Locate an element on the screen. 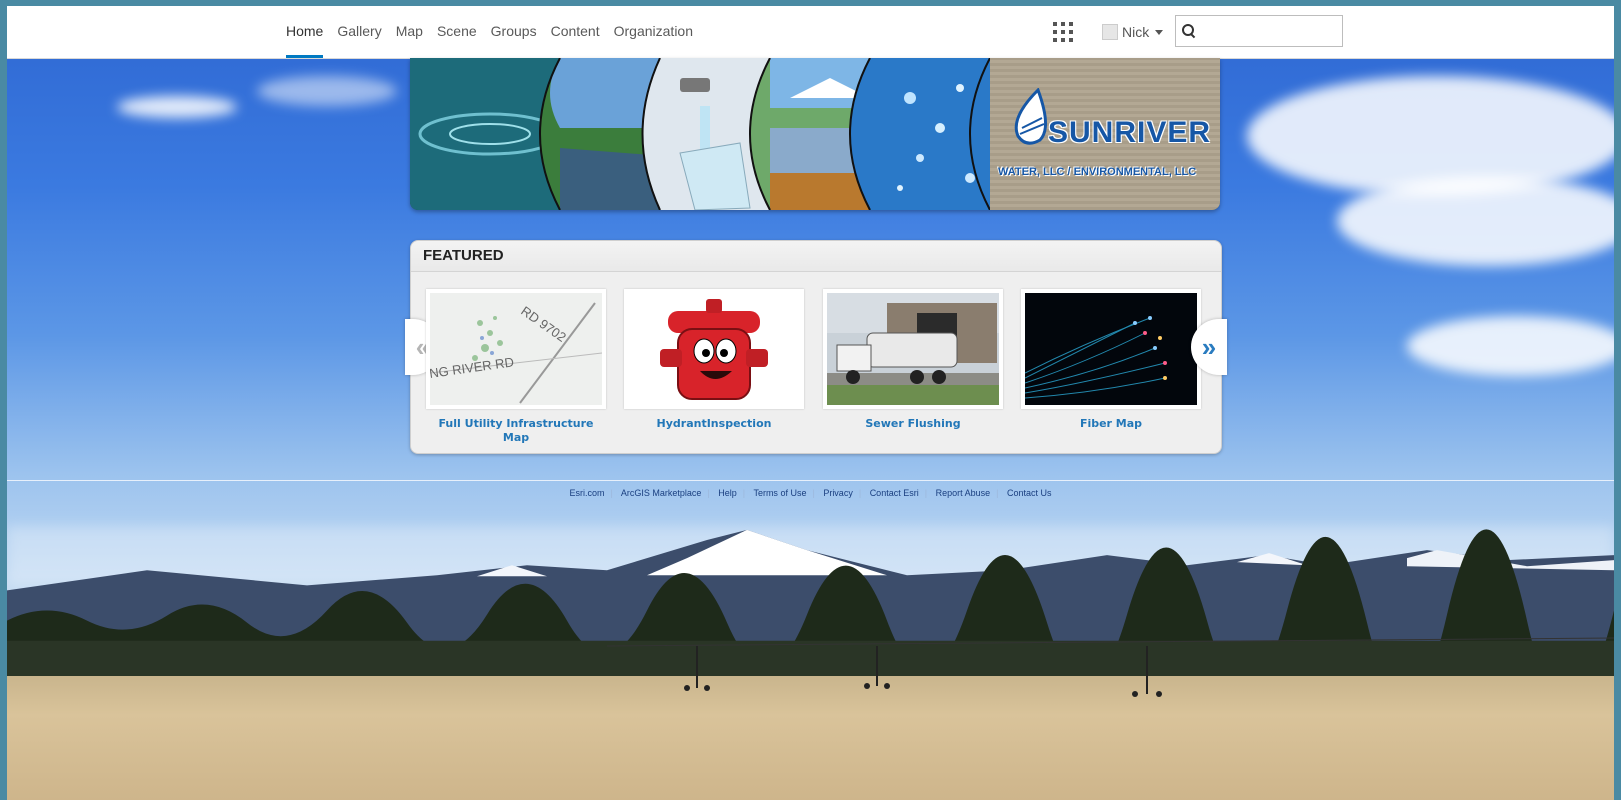 Image resolution: width=1621 pixels, height=800 pixels. featured-item: Fiber Map is located at coordinates (1111, 360).